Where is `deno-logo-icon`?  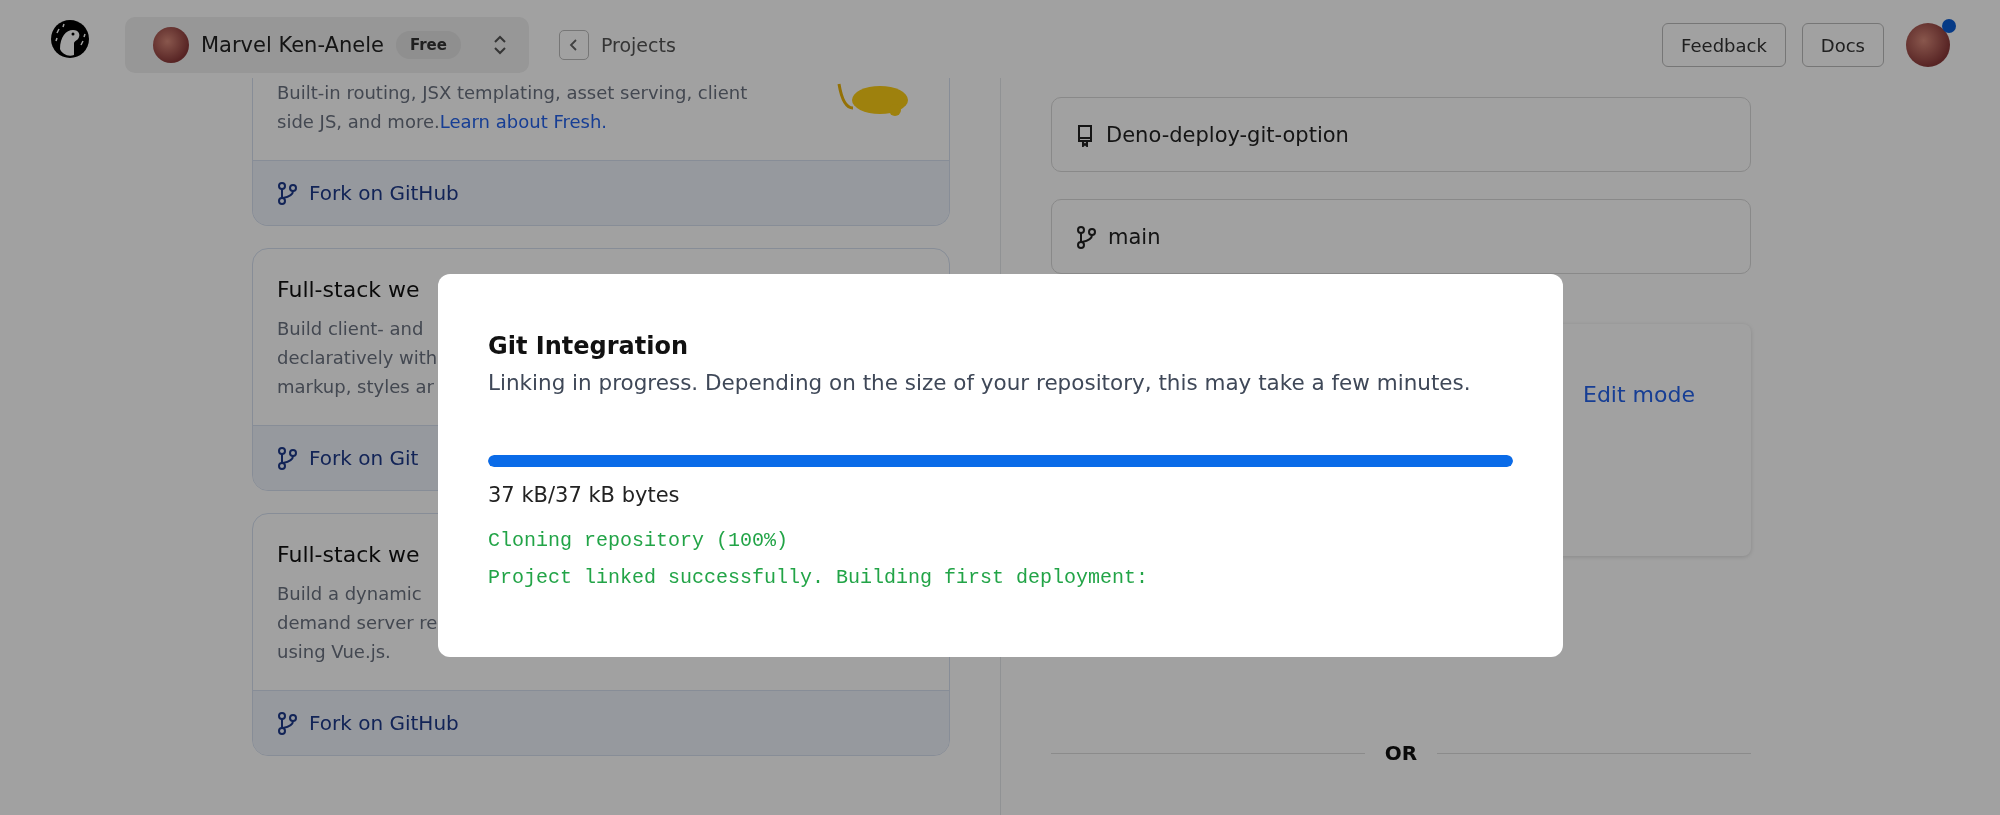
deno-logo-icon is located at coordinates (70, 39).